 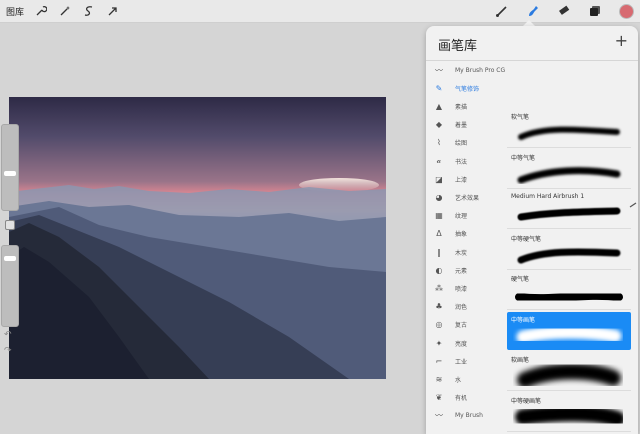 I want to click on brush-set-label: 喷漆, so click(x=461, y=289).